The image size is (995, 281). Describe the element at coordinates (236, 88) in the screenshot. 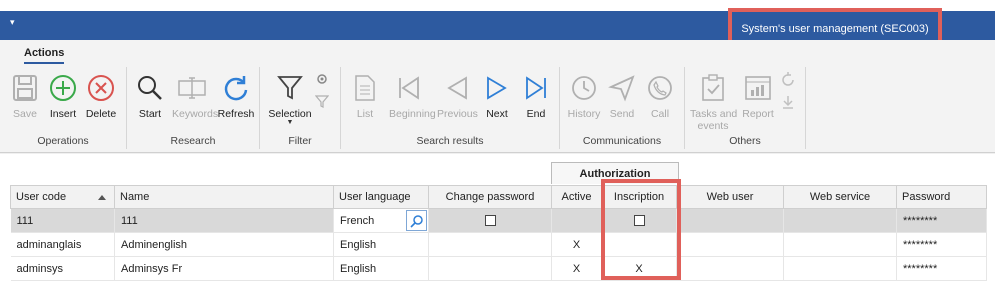

I see `refresh-icon` at that location.